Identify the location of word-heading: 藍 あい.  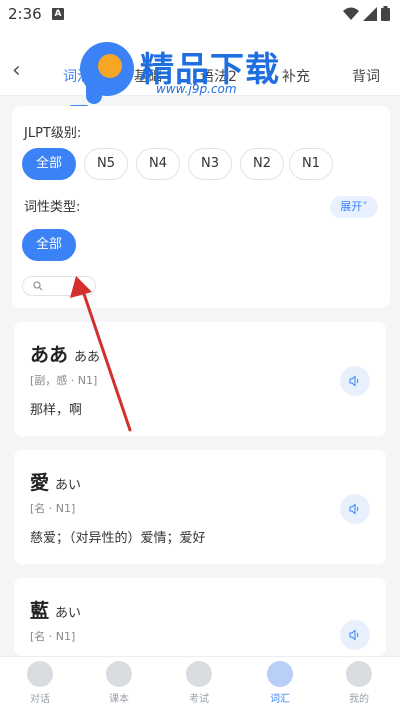
(55, 609).